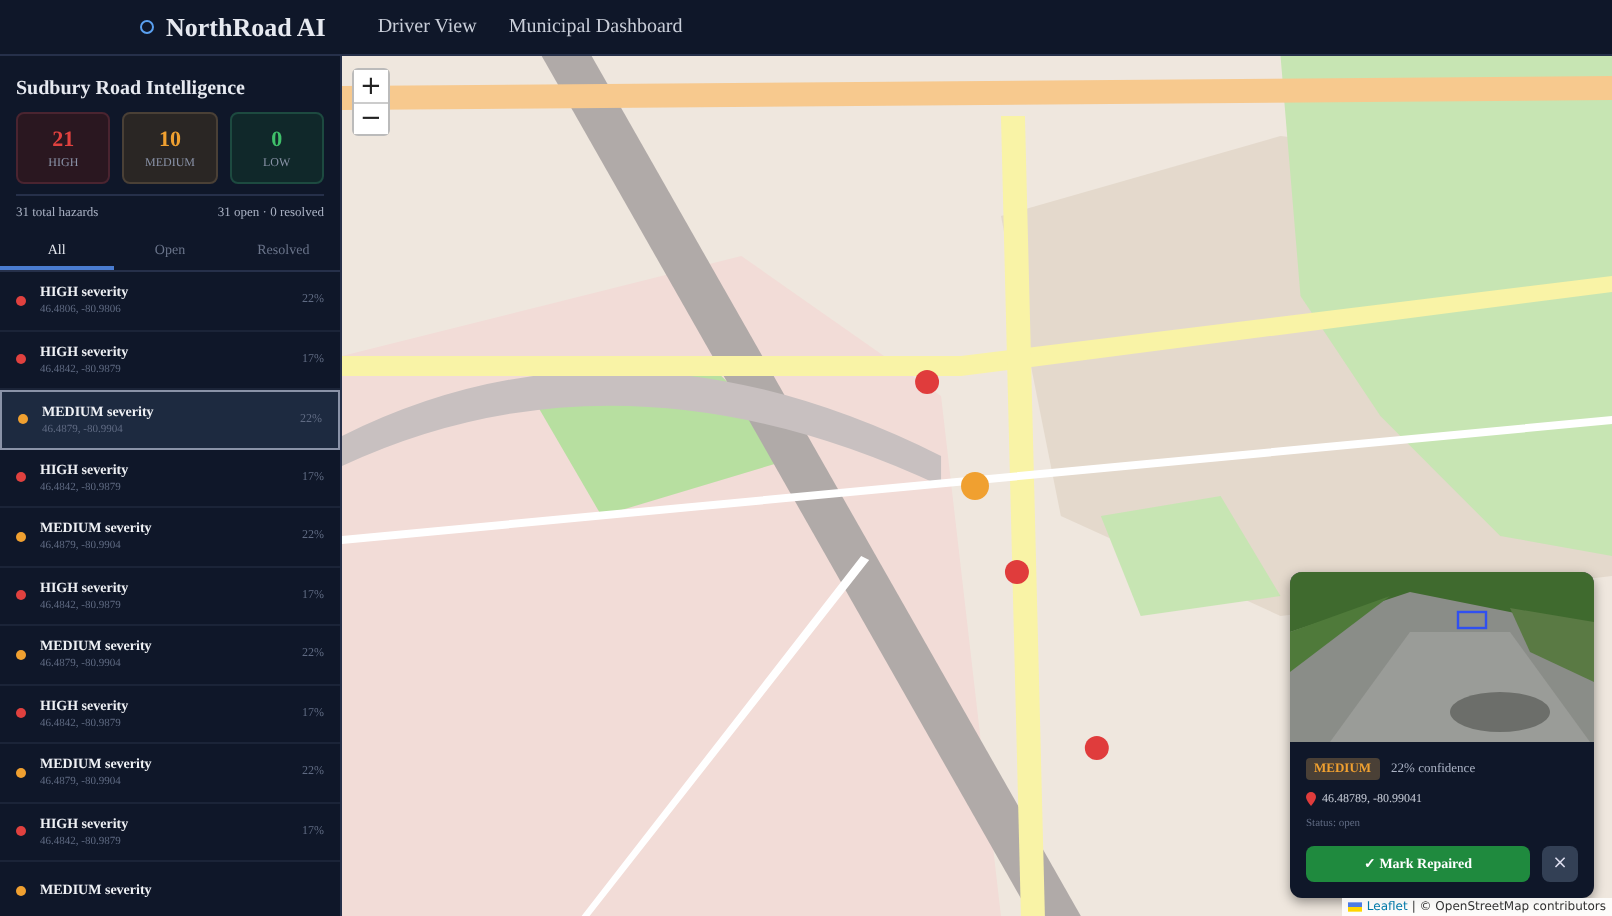  What do you see at coordinates (63, 139) in the screenshot?
I see `stat-value: 21` at bounding box center [63, 139].